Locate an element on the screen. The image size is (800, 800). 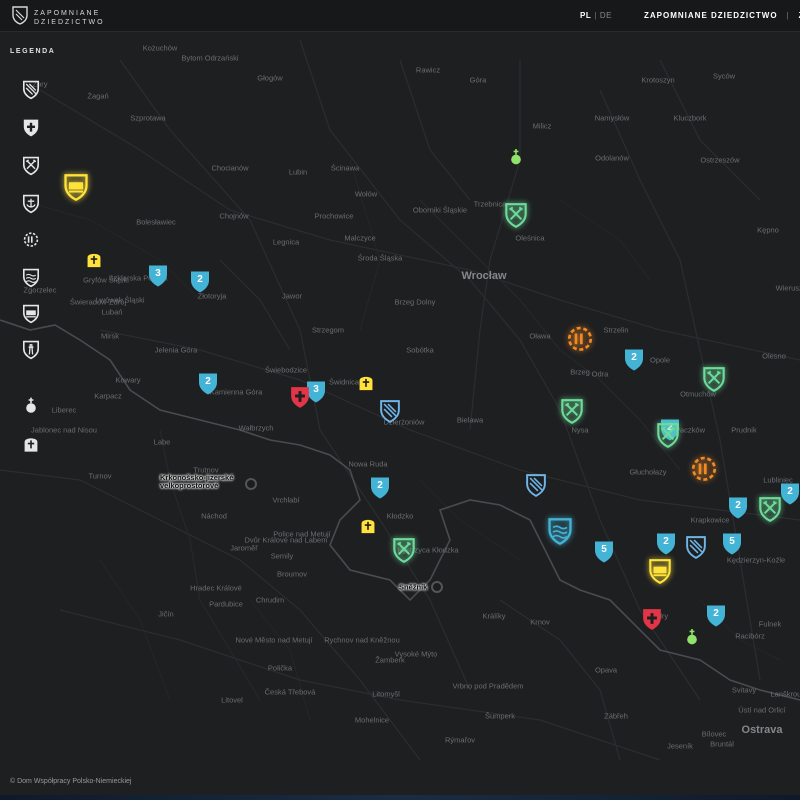
place-label: Chrudim is located at coordinates (270, 600).